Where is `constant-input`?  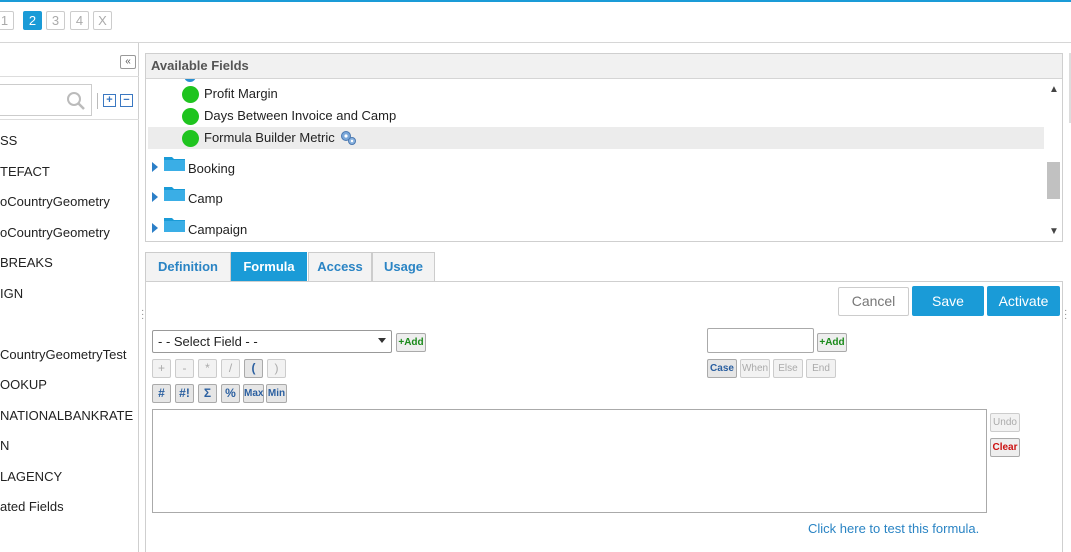 constant-input is located at coordinates (760, 340).